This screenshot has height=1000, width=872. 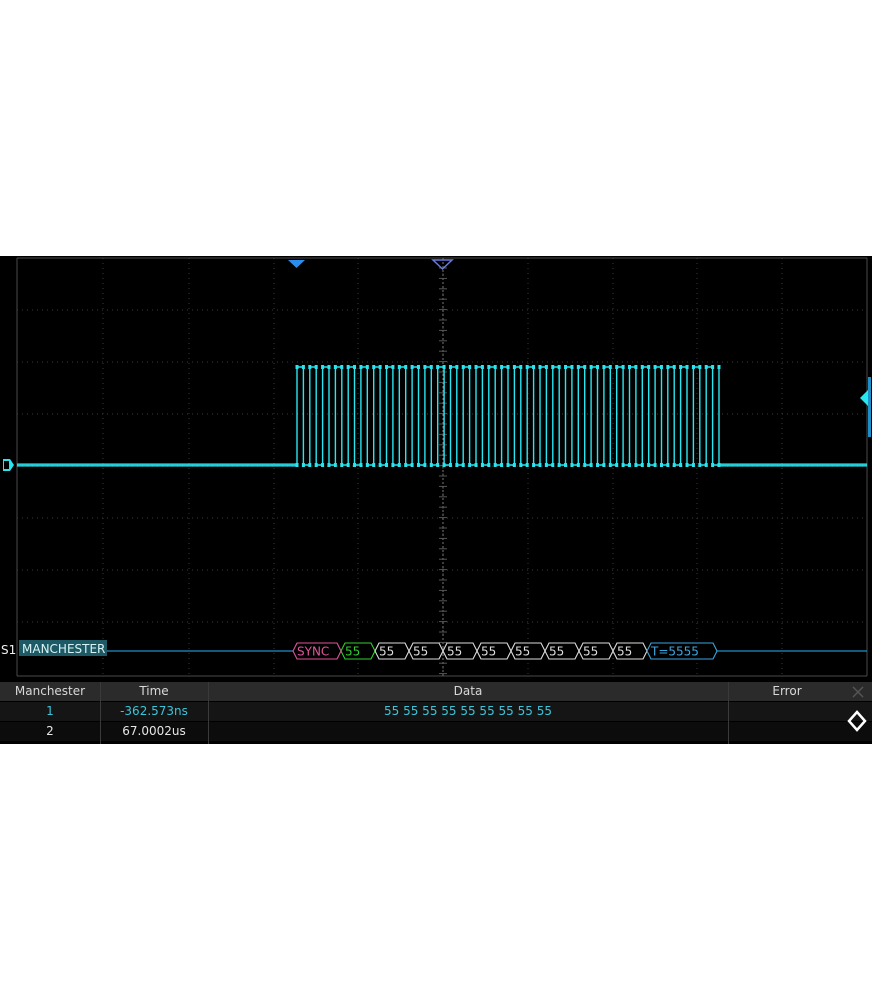 What do you see at coordinates (864, 398) in the screenshot?
I see `trigger-level-marker` at bounding box center [864, 398].